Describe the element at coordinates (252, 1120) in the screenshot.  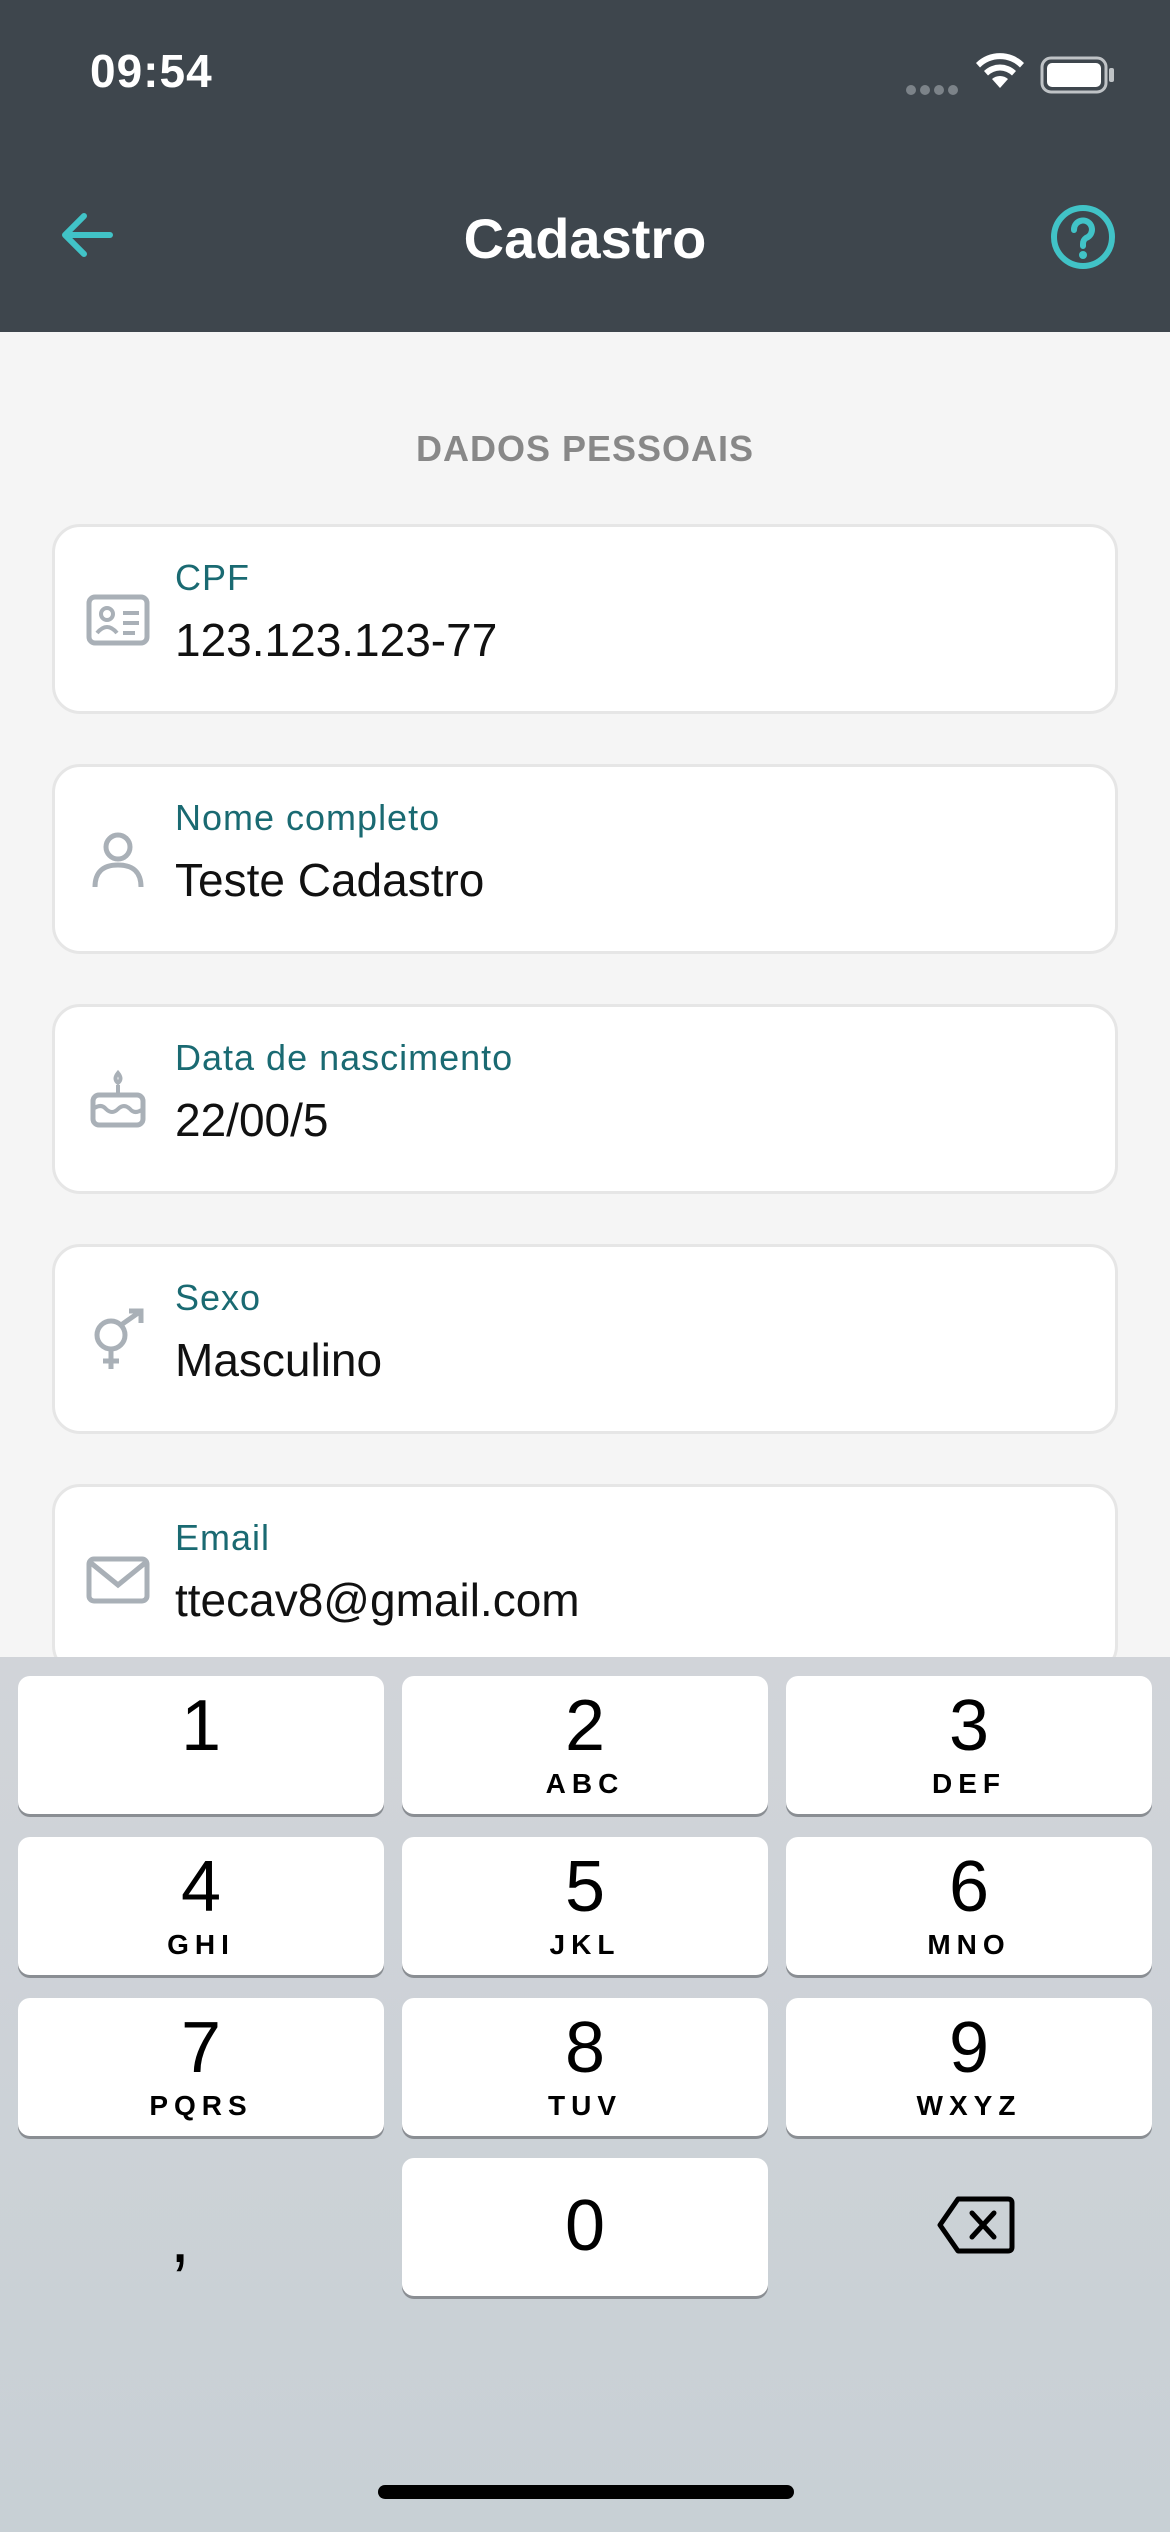
I see `birth-date-value: 22/00/5` at that location.